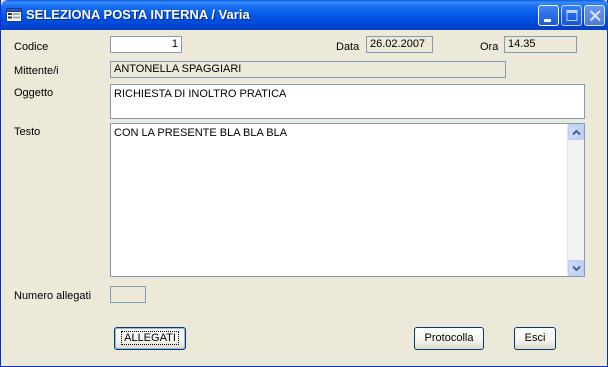  I want to click on oggetto-label: Oggetto, so click(34, 93).